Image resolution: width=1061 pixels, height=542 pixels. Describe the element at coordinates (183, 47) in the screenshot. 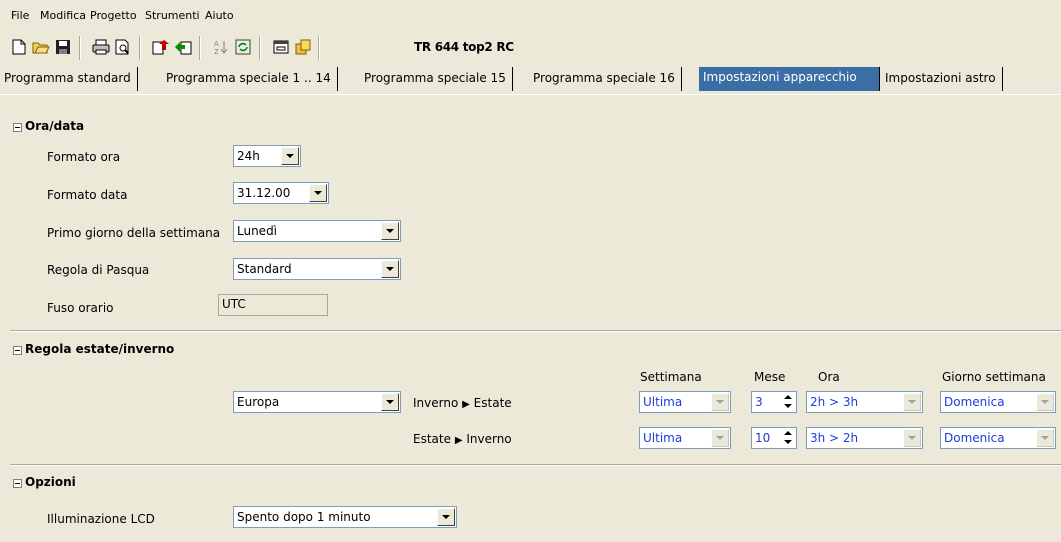

I see `download-icon` at that location.